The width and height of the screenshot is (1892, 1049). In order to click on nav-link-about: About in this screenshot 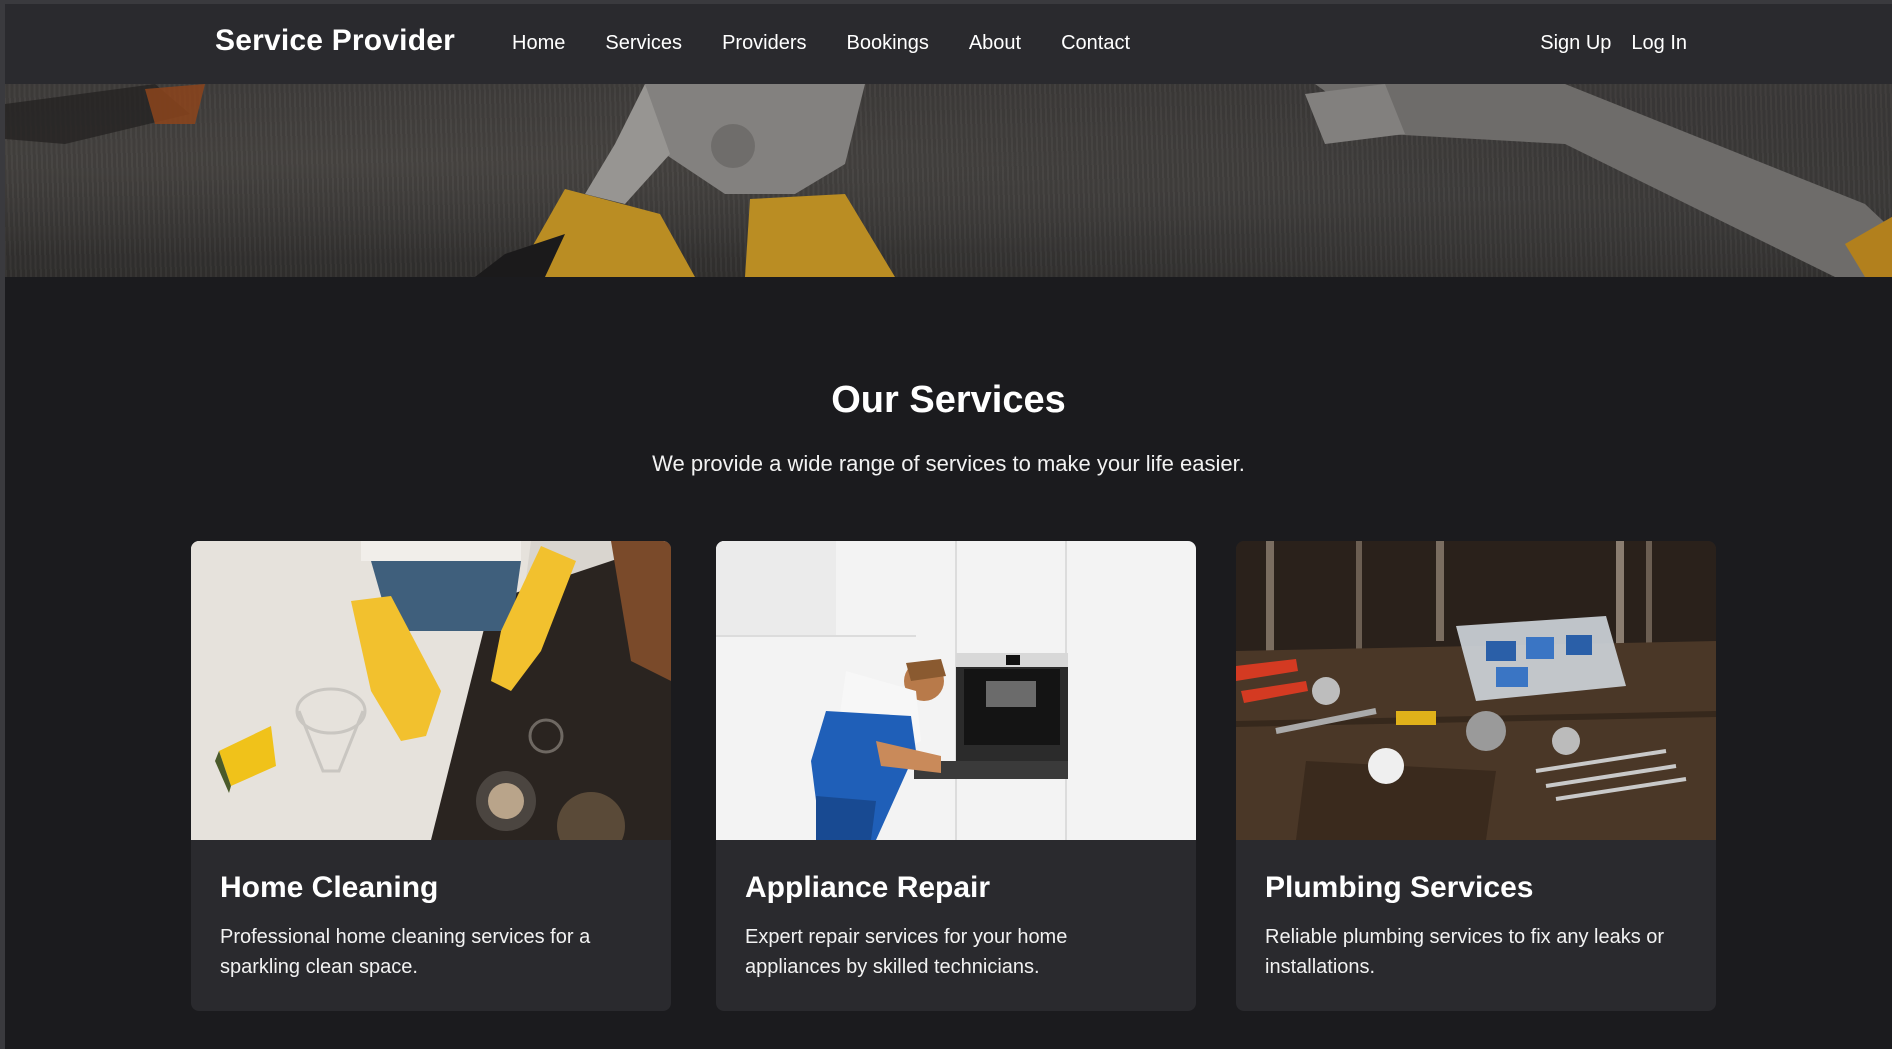, I will do `click(995, 43)`.